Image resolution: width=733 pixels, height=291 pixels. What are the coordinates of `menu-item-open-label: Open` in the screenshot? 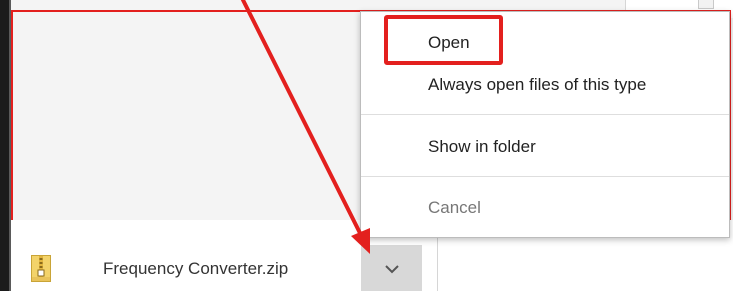 It's located at (449, 42).